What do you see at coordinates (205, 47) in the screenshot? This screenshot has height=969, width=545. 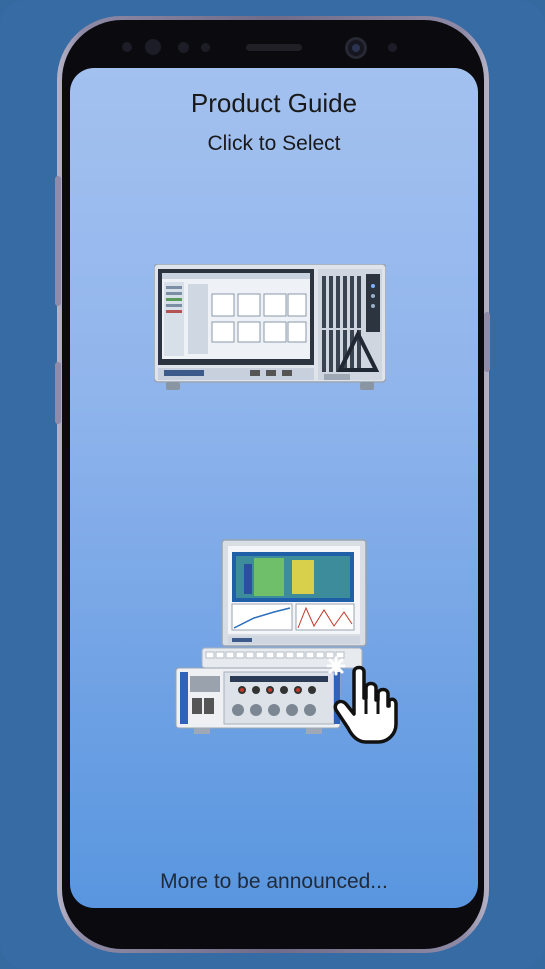 I see `light-sensor` at bounding box center [205, 47].